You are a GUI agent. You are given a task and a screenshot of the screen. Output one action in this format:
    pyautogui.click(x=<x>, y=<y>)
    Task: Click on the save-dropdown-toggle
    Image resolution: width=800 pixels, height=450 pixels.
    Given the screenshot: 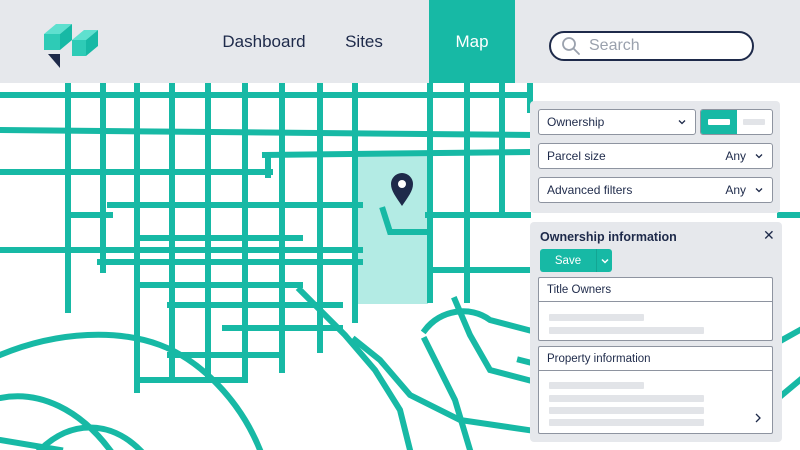 What is the action you would take?
    pyautogui.click(x=604, y=260)
    